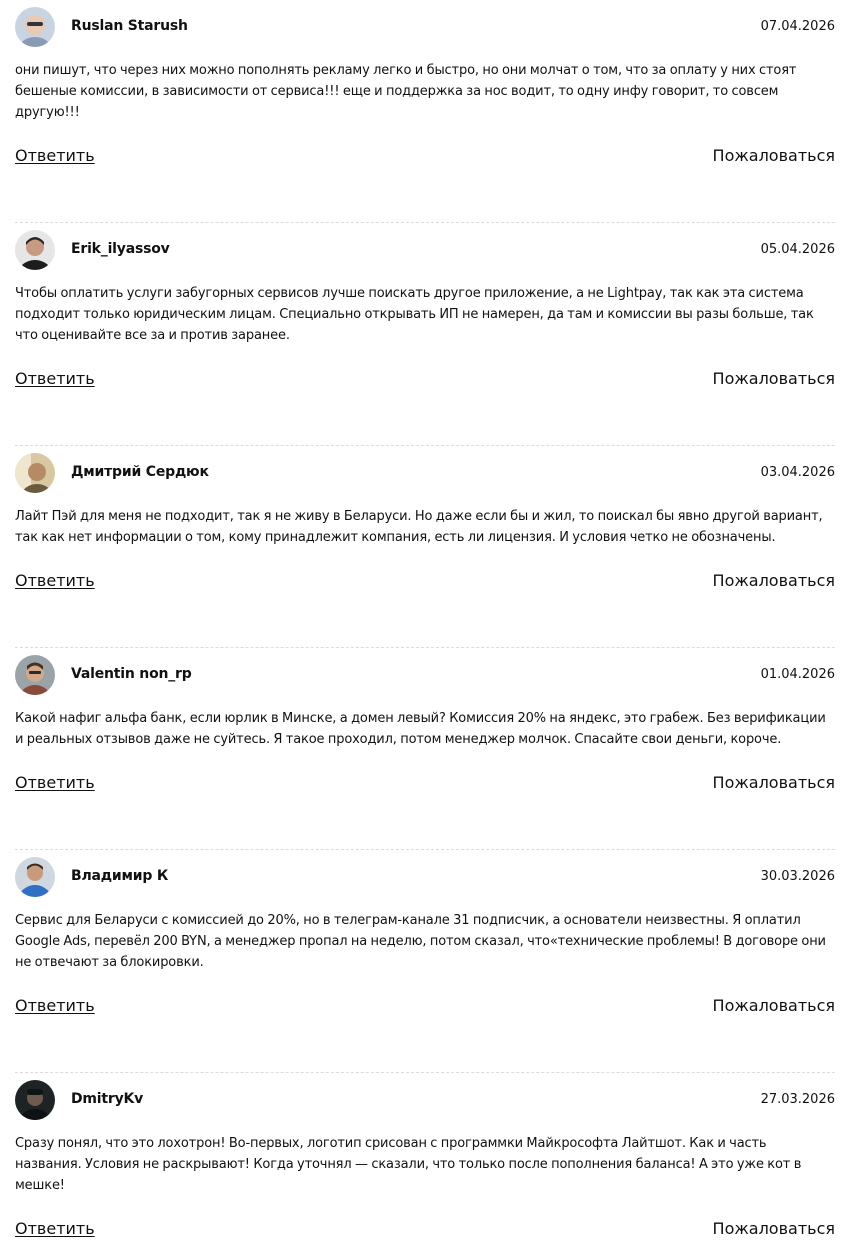  I want to click on comment-header: Valentin non_rp 01.04.2026, so click(425, 676).